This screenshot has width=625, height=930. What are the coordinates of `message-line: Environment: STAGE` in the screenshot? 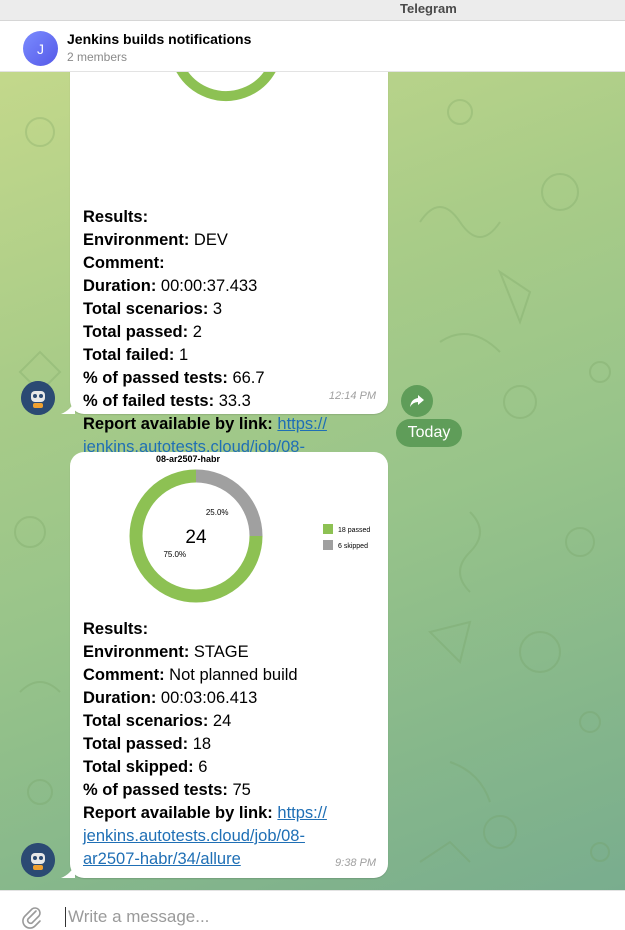 It's located at (205, 652).